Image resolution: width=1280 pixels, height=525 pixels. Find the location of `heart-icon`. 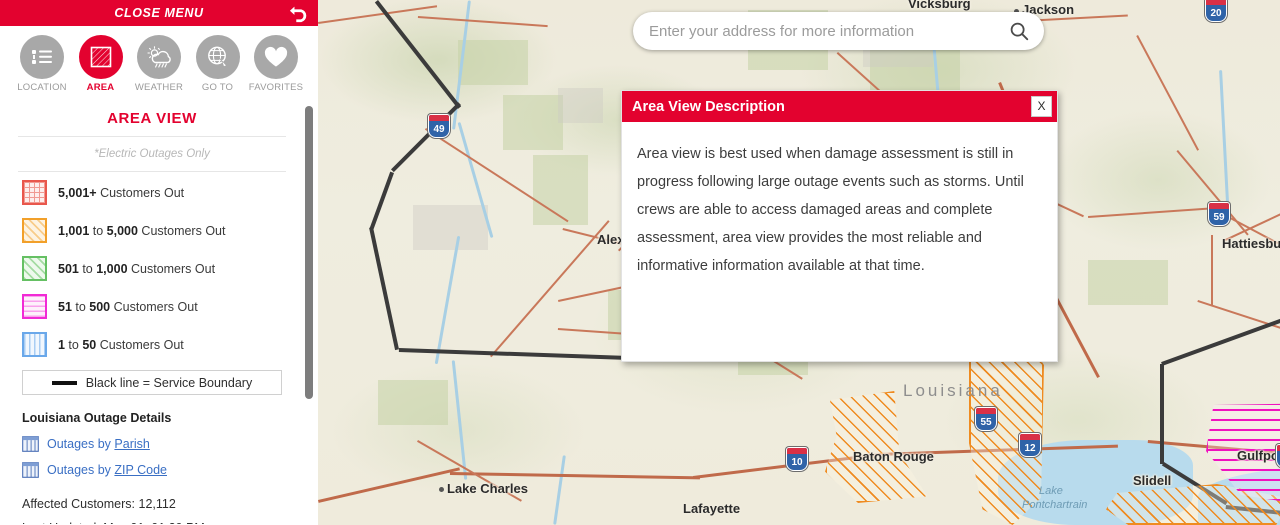

heart-icon is located at coordinates (276, 56).